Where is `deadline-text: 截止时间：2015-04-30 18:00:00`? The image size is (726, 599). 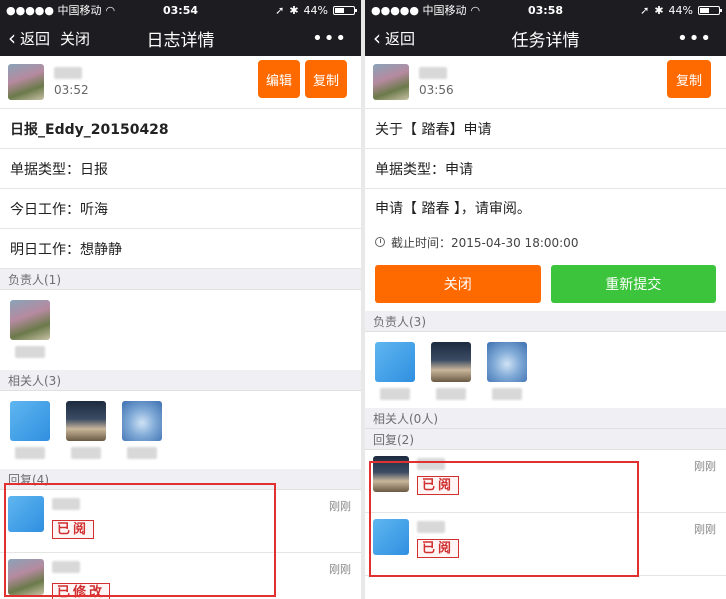
deadline-text: 截止时间：2015-04-30 18:00:00 is located at coordinates (485, 242).